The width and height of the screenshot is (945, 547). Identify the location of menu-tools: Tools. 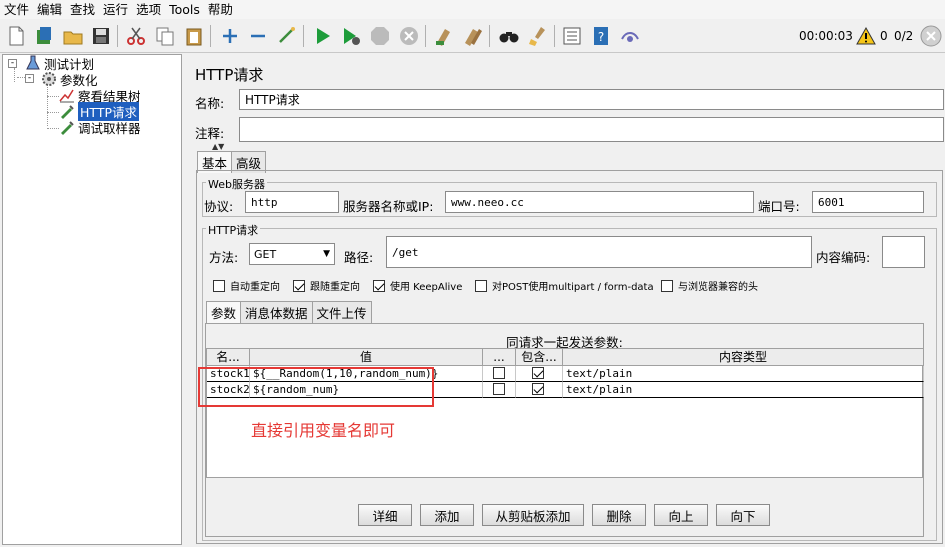
(184, 9).